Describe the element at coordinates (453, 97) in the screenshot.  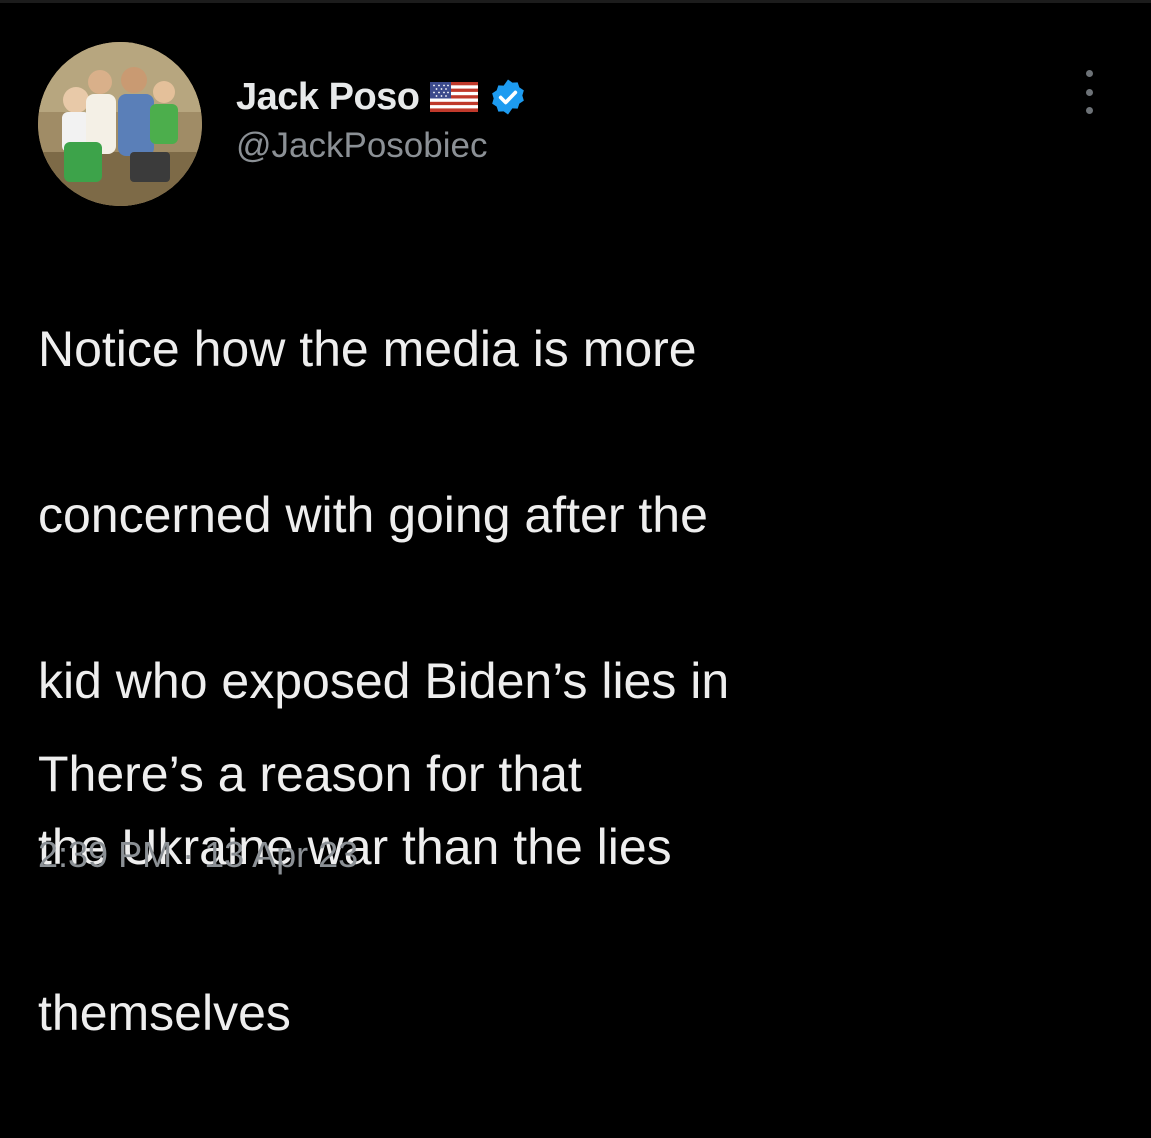
I see `us-flag-icon` at that location.